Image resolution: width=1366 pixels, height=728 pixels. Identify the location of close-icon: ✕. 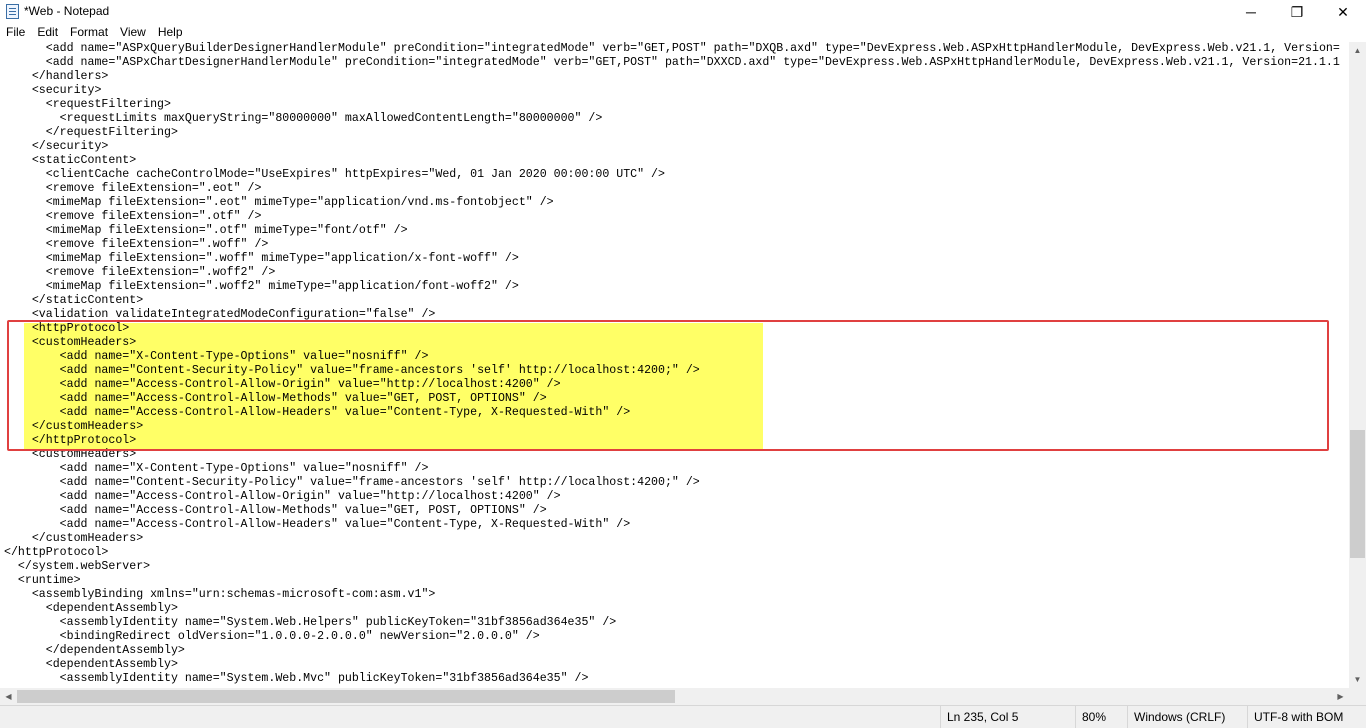
(1343, 11).